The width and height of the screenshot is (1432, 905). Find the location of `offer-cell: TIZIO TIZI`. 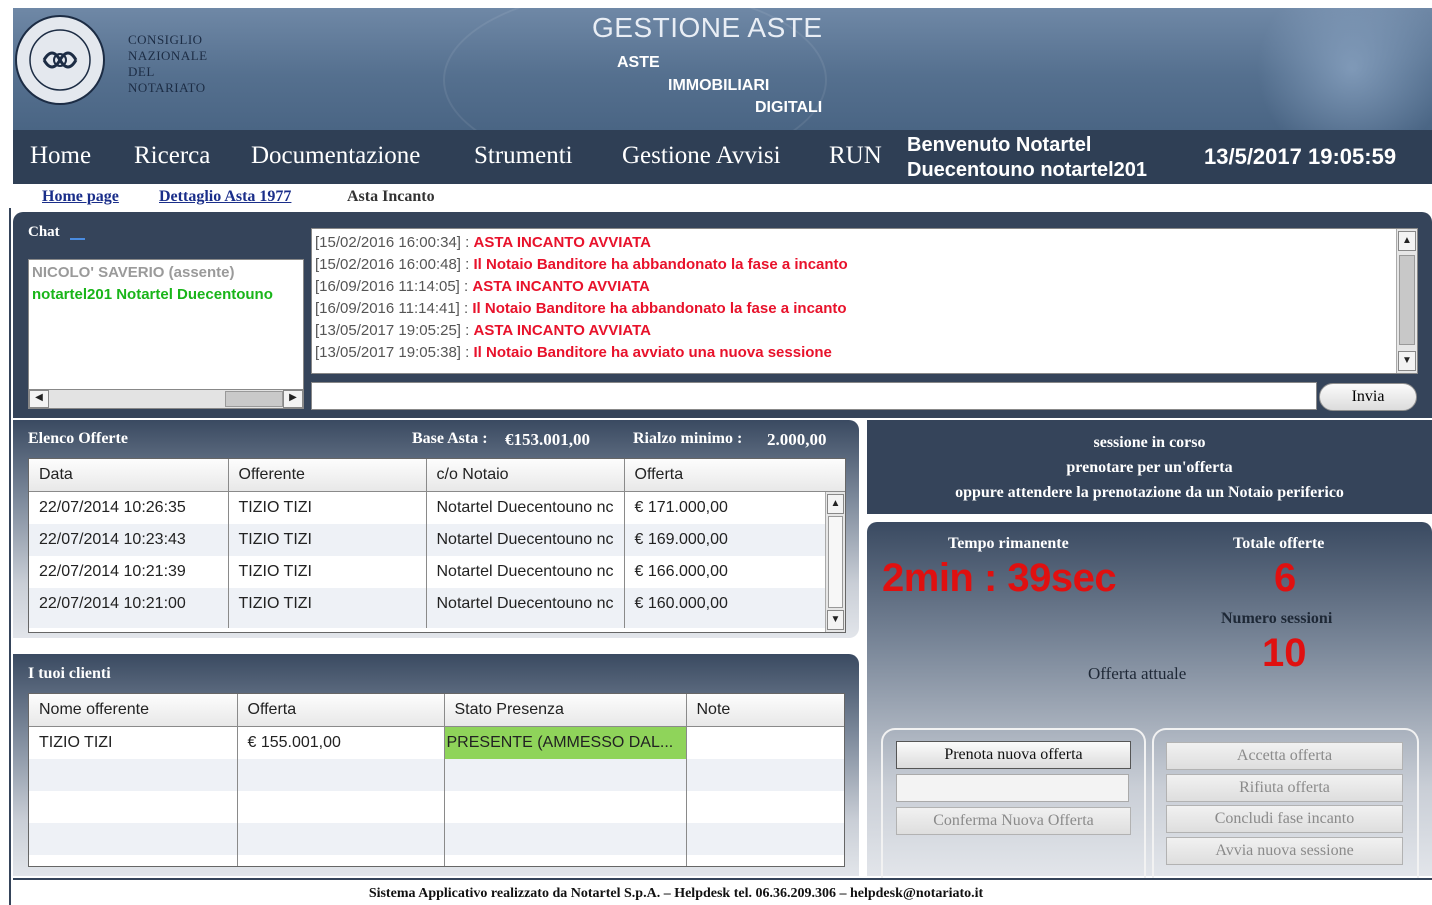

offer-cell: TIZIO TIZI is located at coordinates (327, 572).